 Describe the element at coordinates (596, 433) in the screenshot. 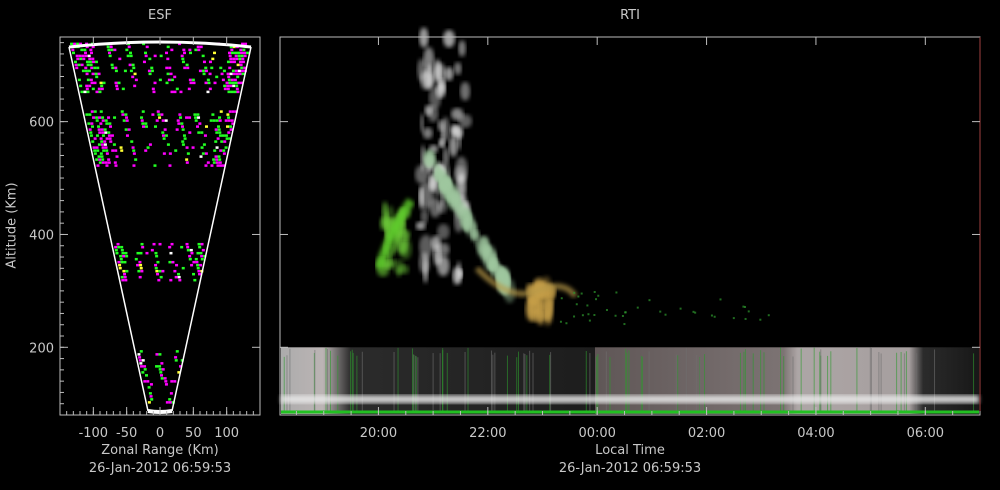

I see `rti-x-tick-label: 00:00` at that location.